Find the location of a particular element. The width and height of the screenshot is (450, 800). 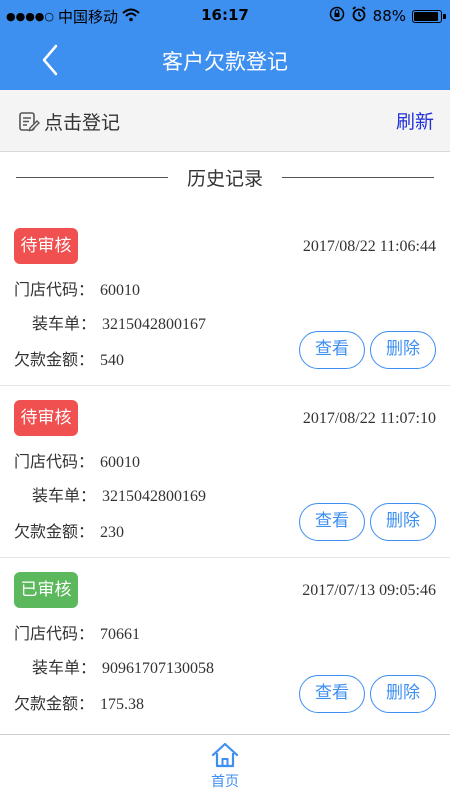

status-bar: ●●●●○ 中国移动 16:17 88% is located at coordinates (225, 15).